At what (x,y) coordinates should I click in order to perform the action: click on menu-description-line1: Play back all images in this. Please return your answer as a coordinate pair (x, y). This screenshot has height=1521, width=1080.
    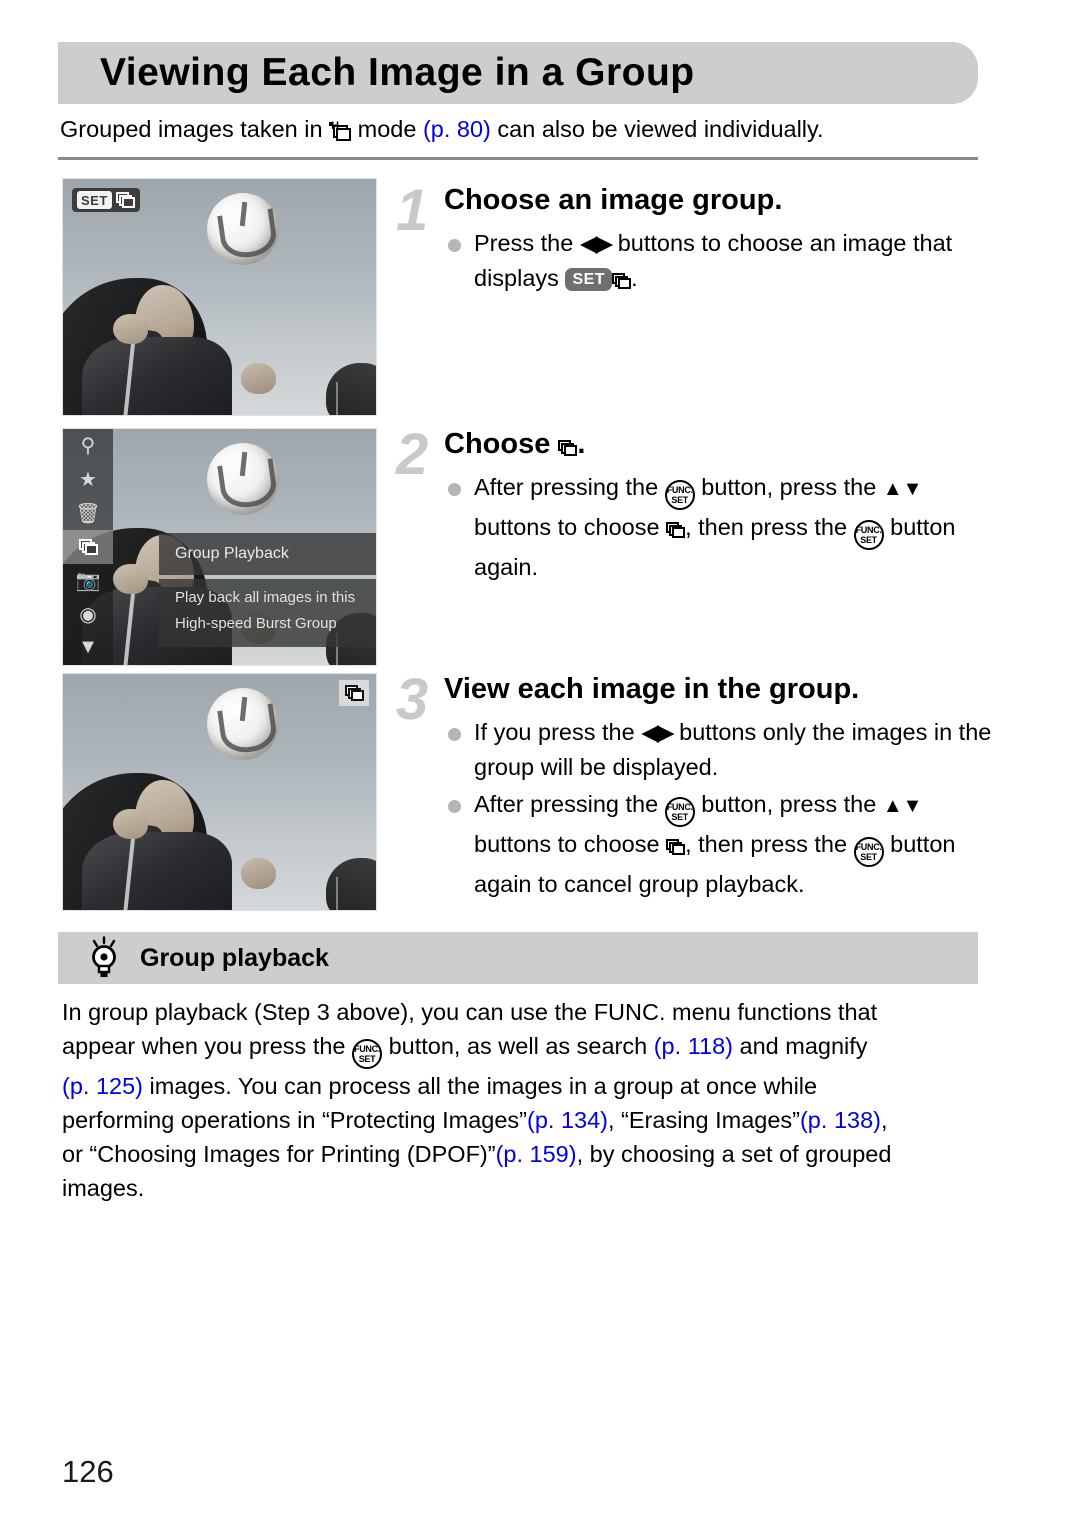
    Looking at the image, I should click on (265, 597).